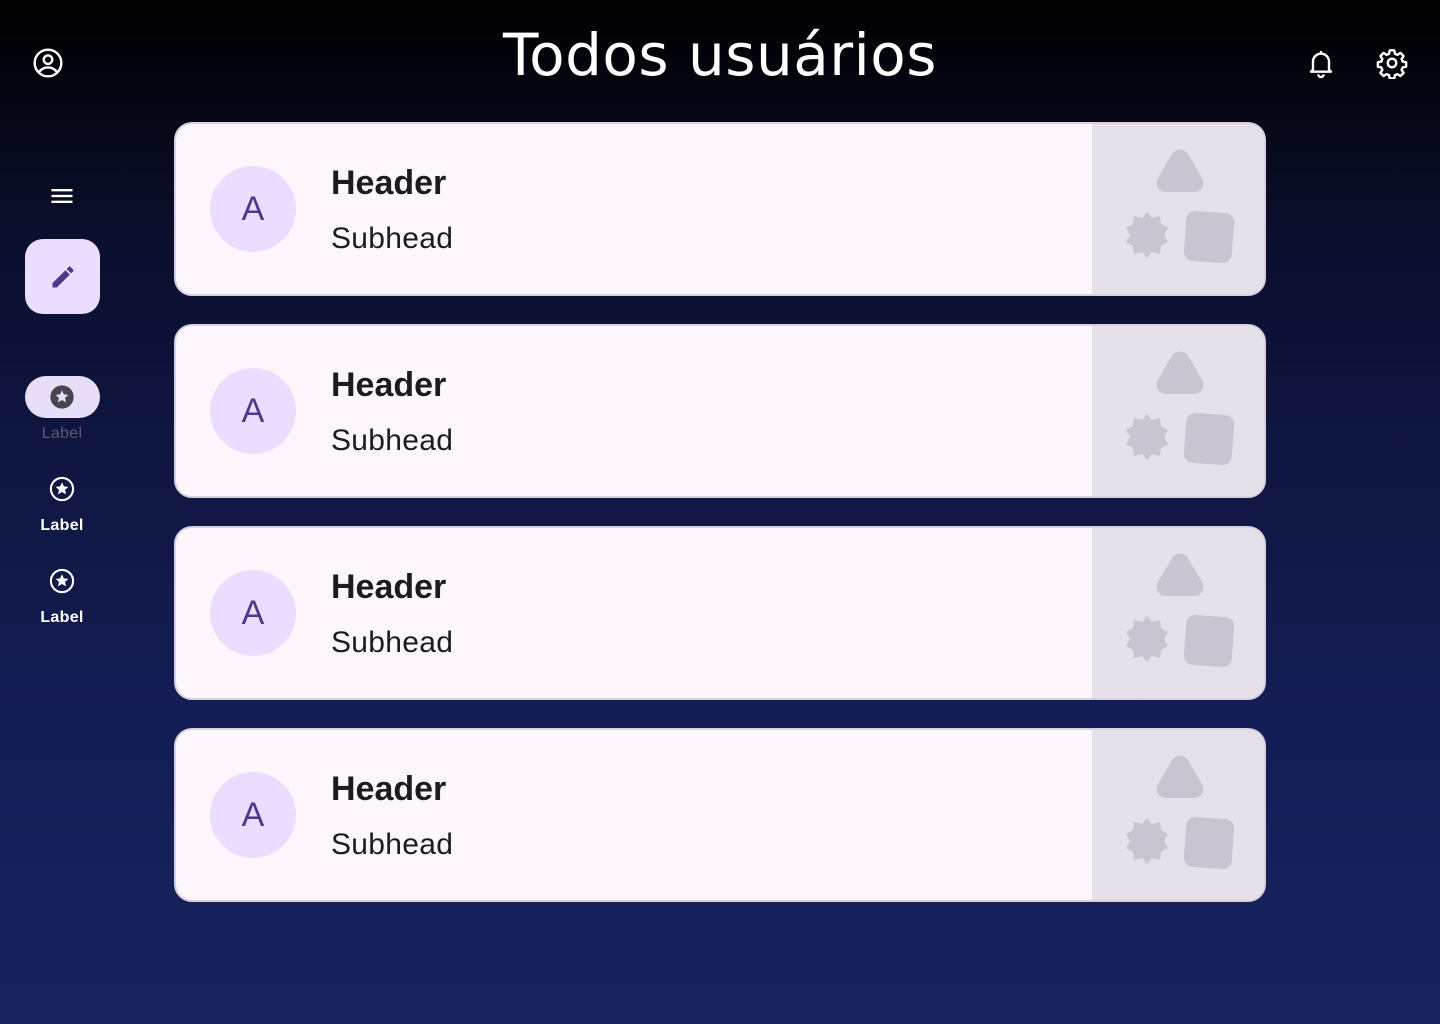 This screenshot has width=1440, height=1024. I want to click on rail-item-2: Label, so click(62, 501).